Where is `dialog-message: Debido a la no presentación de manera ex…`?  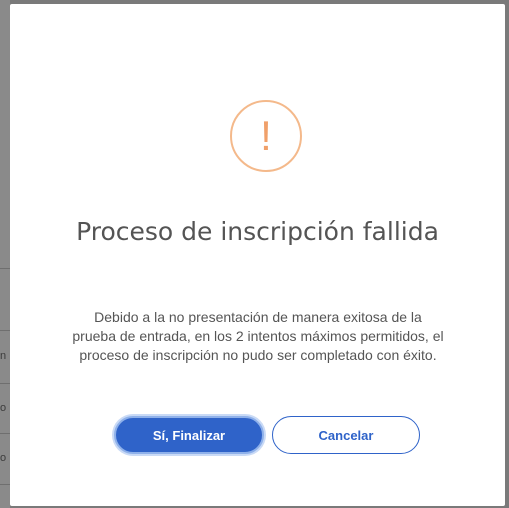 dialog-message: Debido a la no presentación de manera ex… is located at coordinates (258, 336).